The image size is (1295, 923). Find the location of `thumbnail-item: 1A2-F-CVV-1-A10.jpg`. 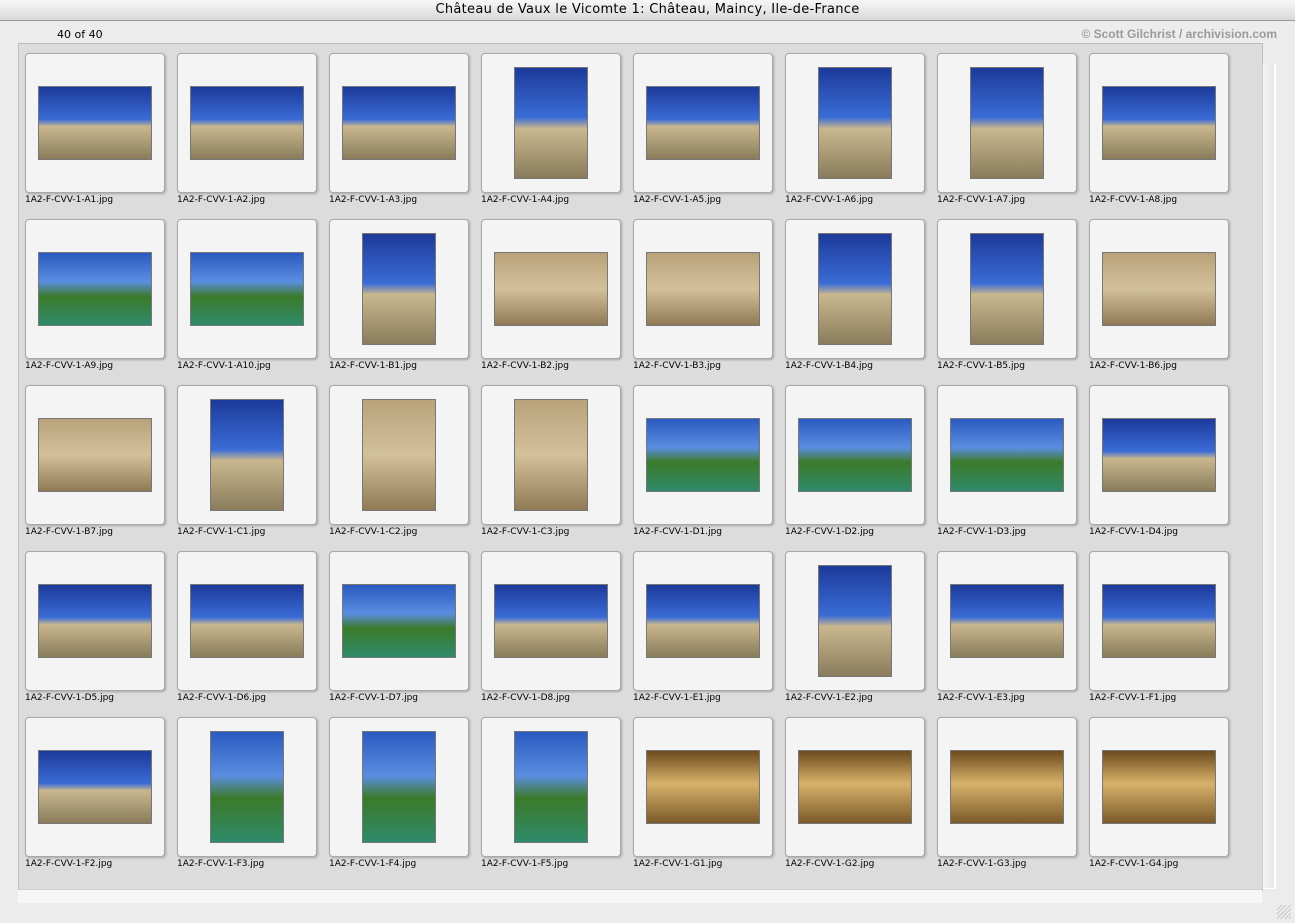

thumbnail-item: 1A2-F-CVV-1-A10.jpg is located at coordinates (247, 302).